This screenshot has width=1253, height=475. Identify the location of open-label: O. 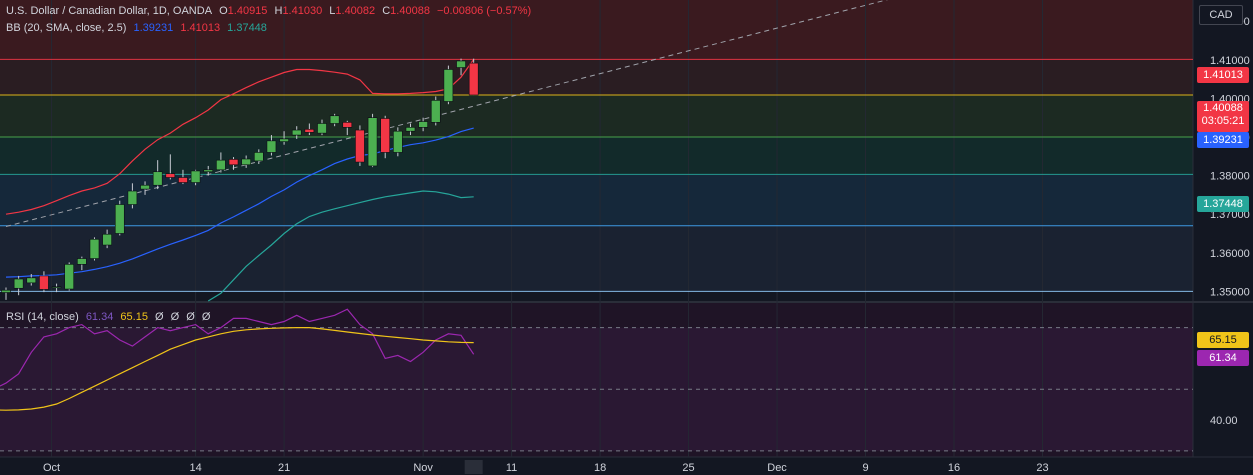
(223, 11).